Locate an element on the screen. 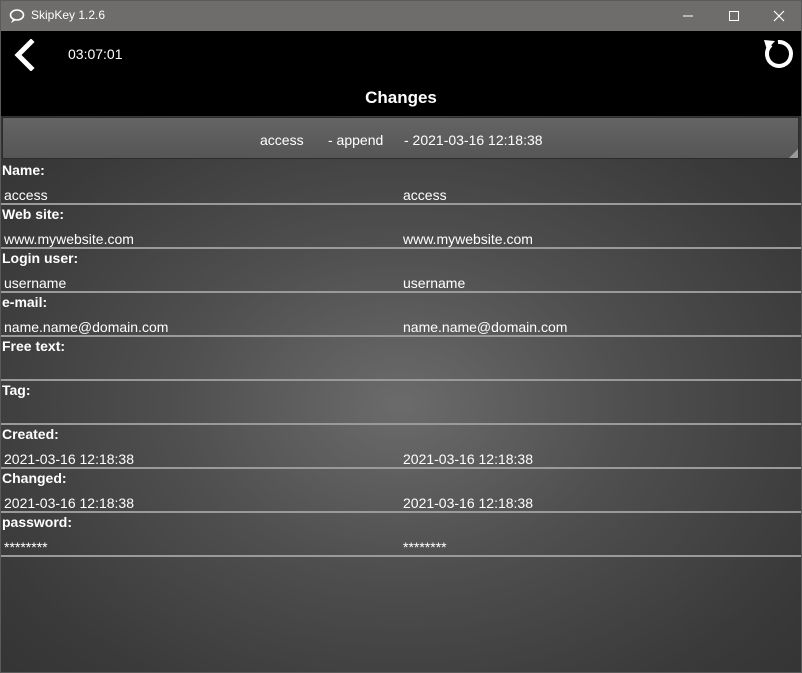 The height and width of the screenshot is (673, 802). maximize-icon is located at coordinates (734, 16).